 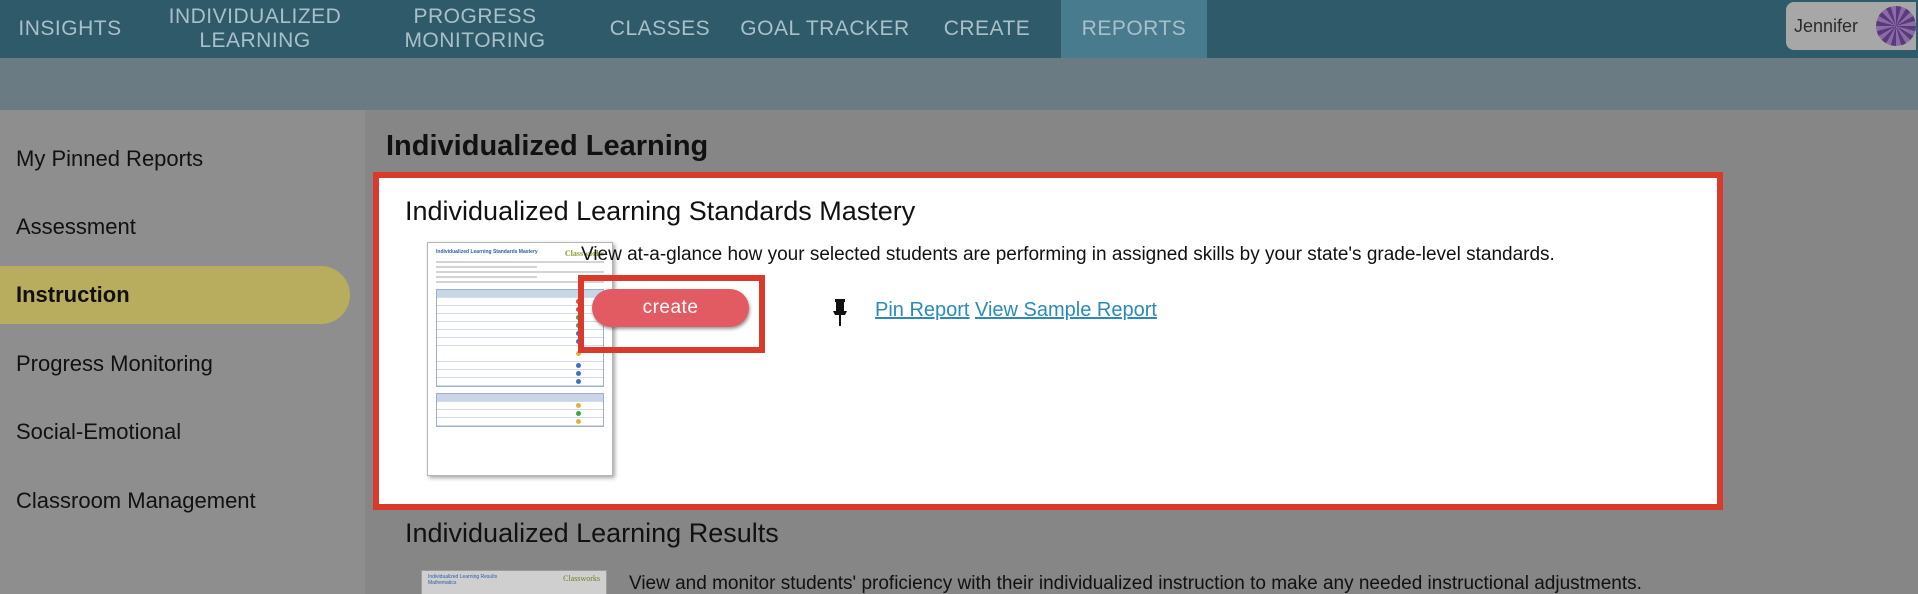 What do you see at coordinates (175, 227) in the screenshot?
I see `sidebar-item-assessment: Assessment` at bounding box center [175, 227].